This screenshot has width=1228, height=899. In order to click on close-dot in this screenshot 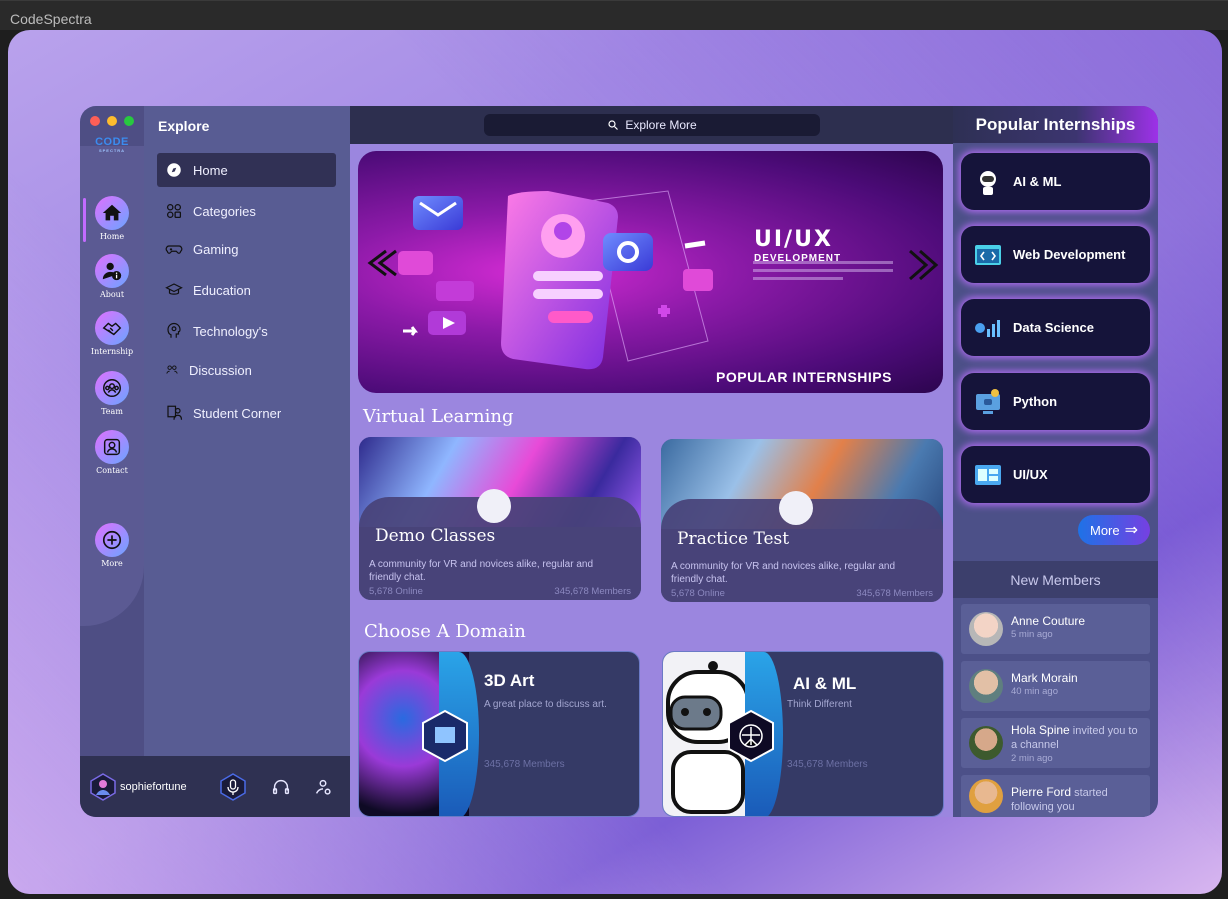, I will do `click(95, 121)`.